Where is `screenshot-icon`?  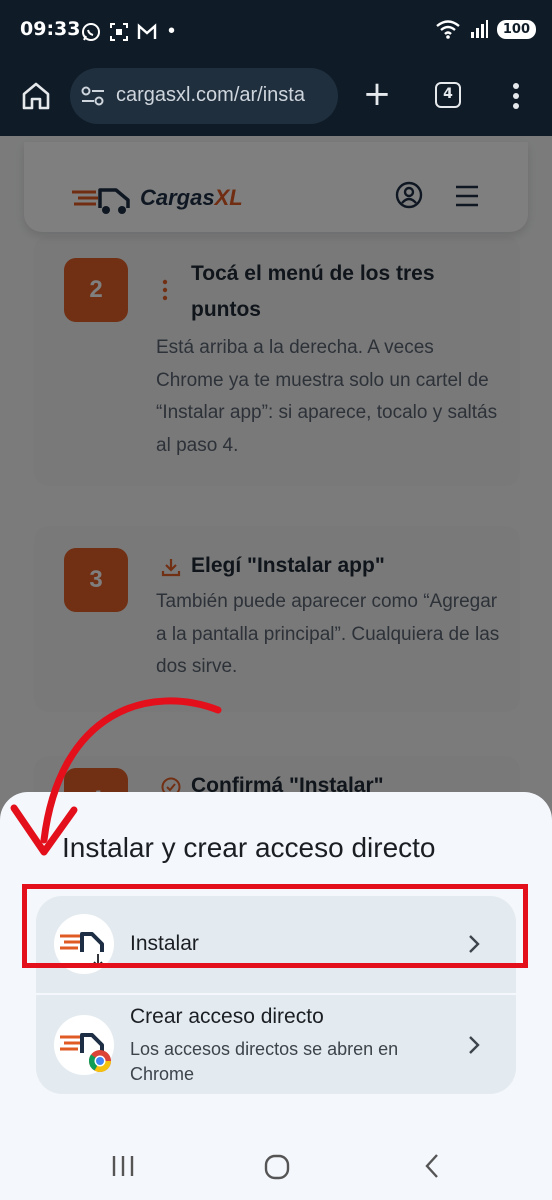
screenshot-icon is located at coordinates (119, 31).